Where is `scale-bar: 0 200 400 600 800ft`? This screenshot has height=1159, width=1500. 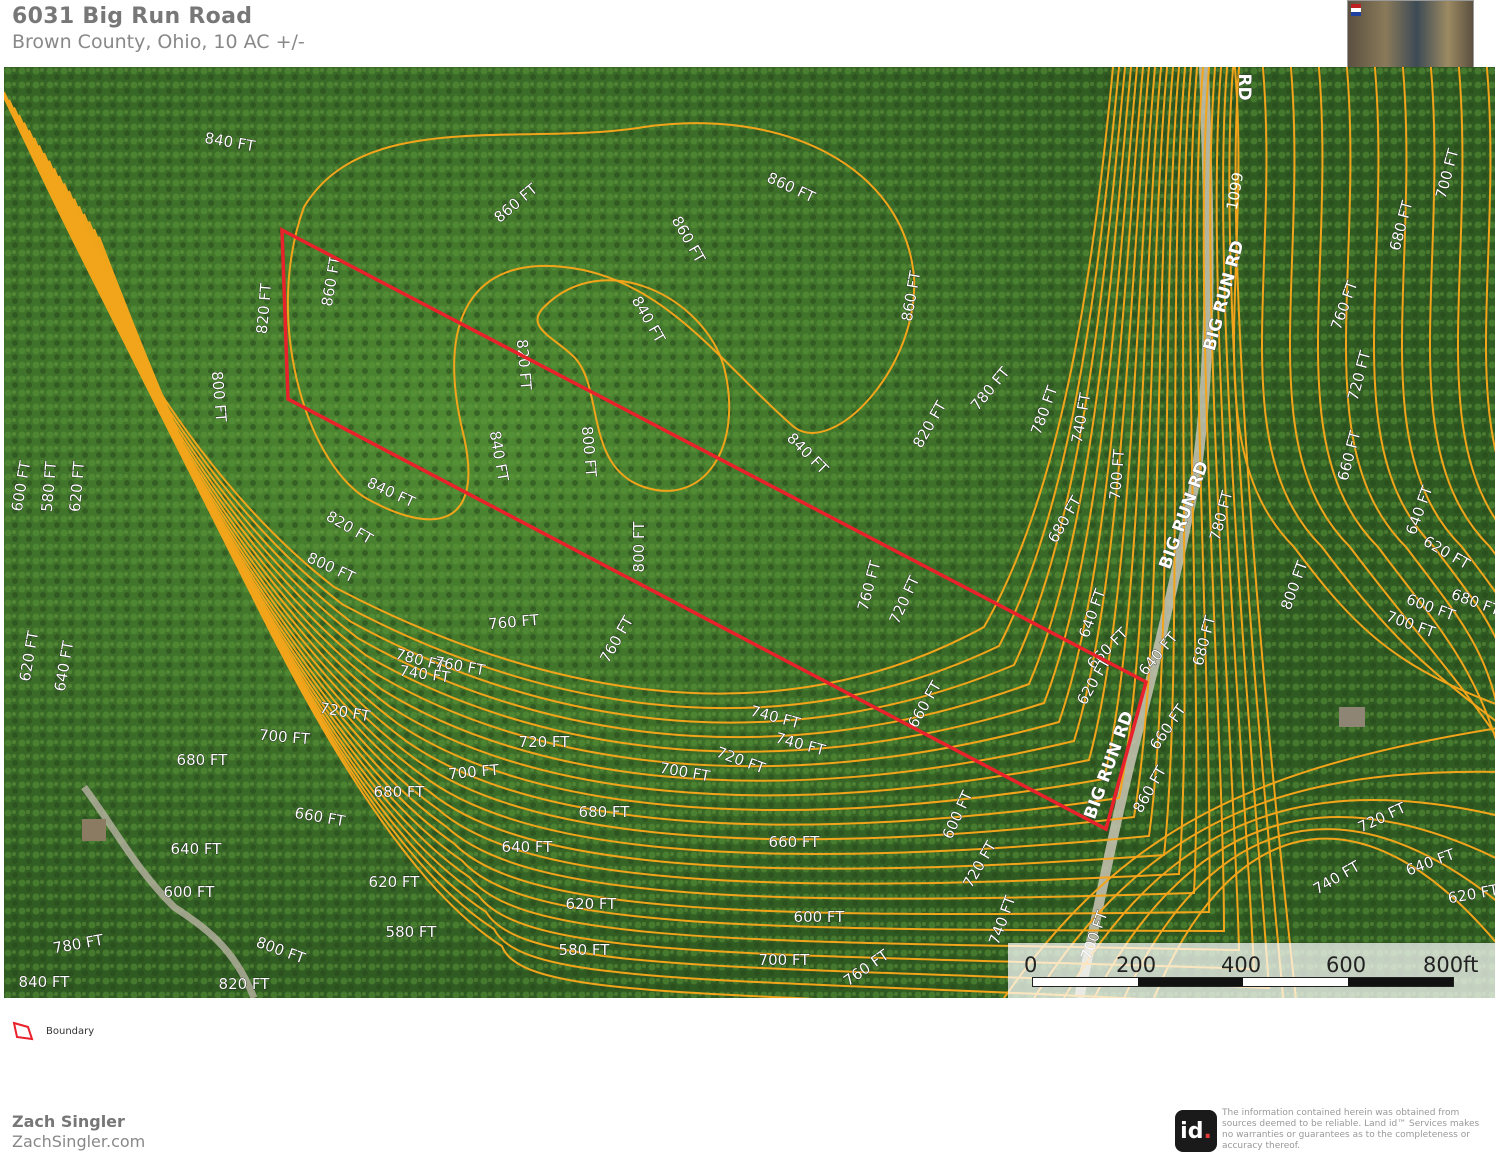 scale-bar: 0 200 400 600 800ft is located at coordinates (1251, 970).